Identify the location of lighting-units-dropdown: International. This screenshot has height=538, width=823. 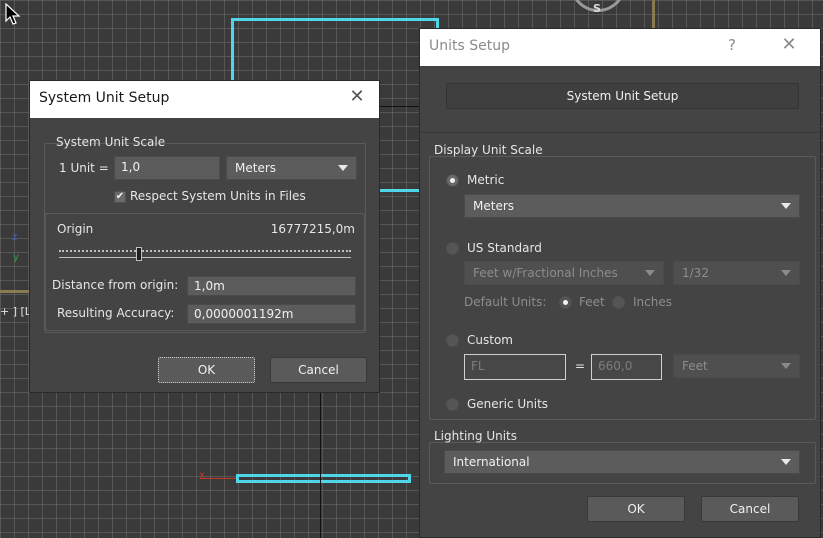
(622, 462).